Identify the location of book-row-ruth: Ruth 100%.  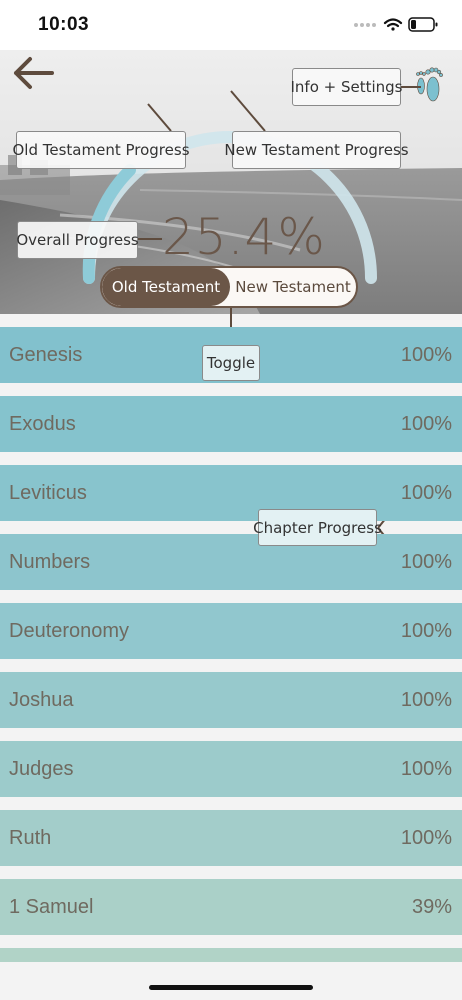
(231, 838).